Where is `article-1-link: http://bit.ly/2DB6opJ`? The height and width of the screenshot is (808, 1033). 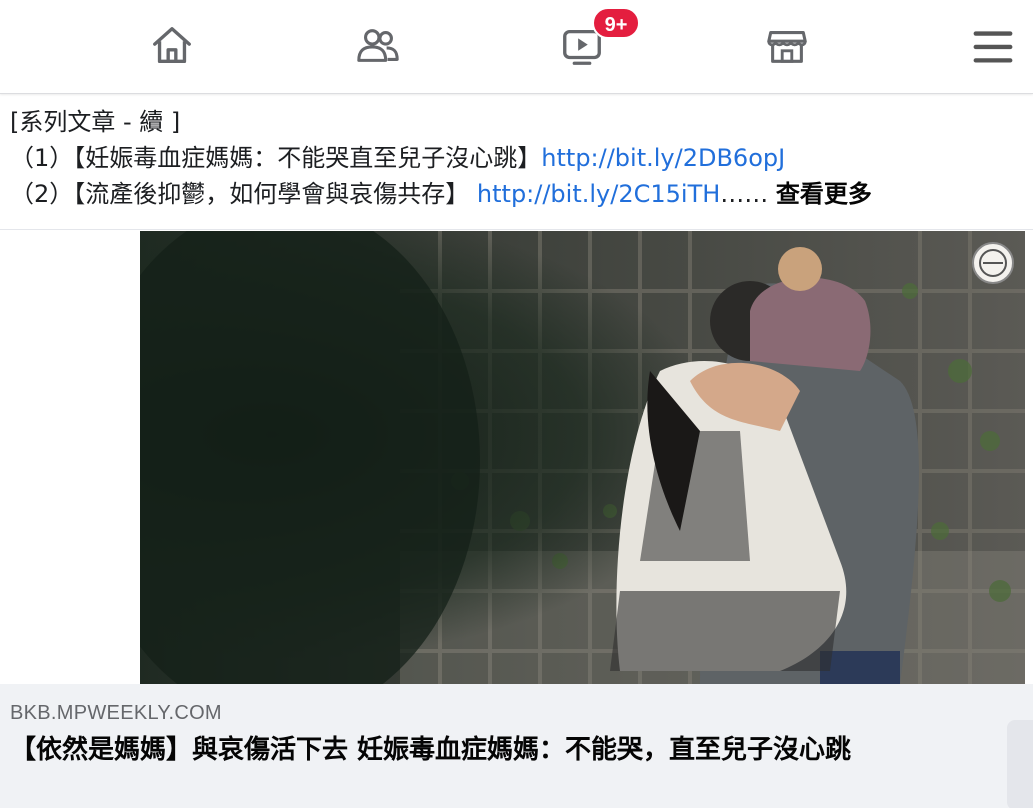 article-1-link: http://bit.ly/2DB6opJ is located at coordinates (663, 158).